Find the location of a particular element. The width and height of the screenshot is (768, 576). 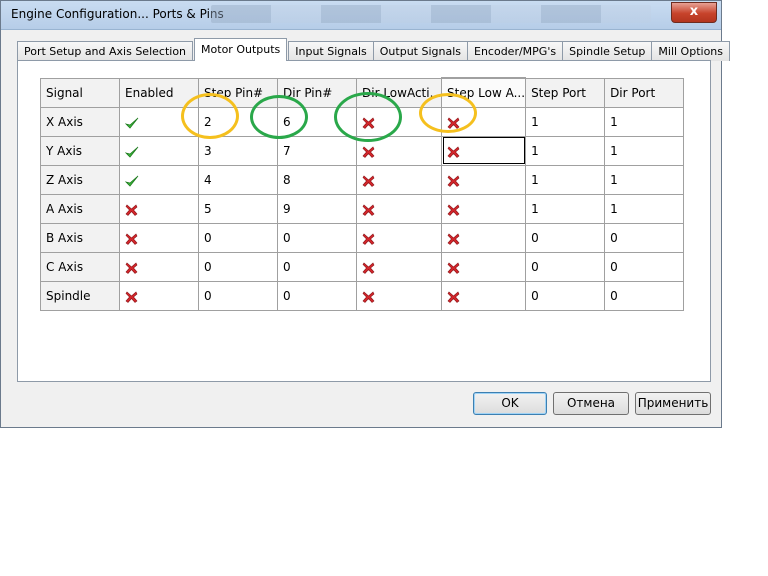

table-row: B Axis 0 0 0 0 is located at coordinates (362, 237).